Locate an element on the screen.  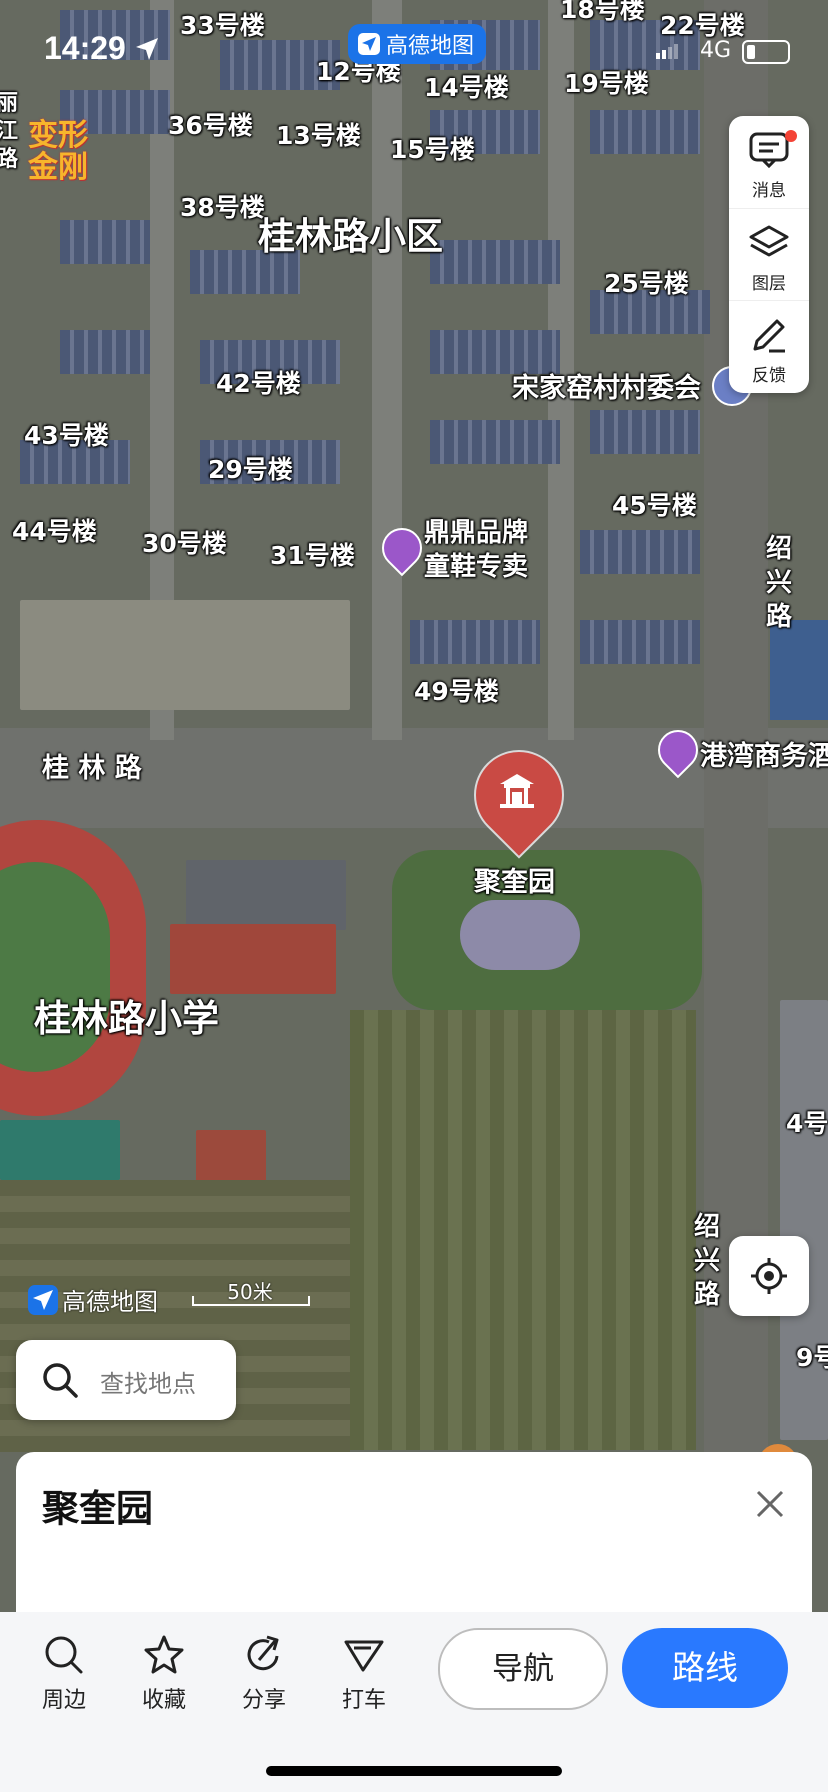
map-label: 49号楼 is located at coordinates (456, 691).